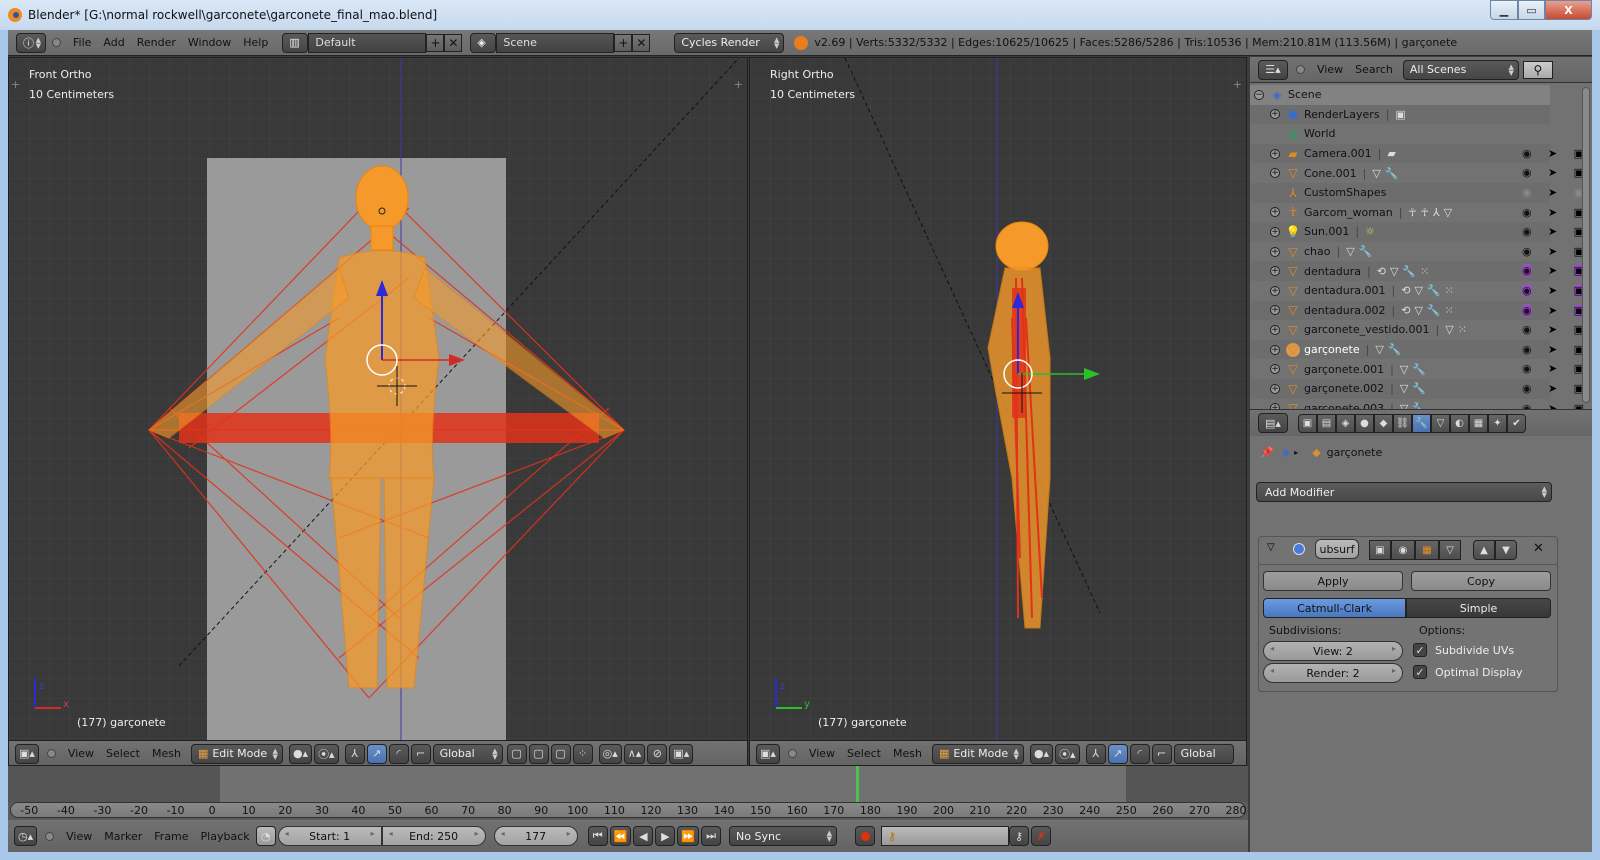  Describe the element at coordinates (1273, 69) in the screenshot. I see `editor-type-outliner-button: ☰▴` at that location.